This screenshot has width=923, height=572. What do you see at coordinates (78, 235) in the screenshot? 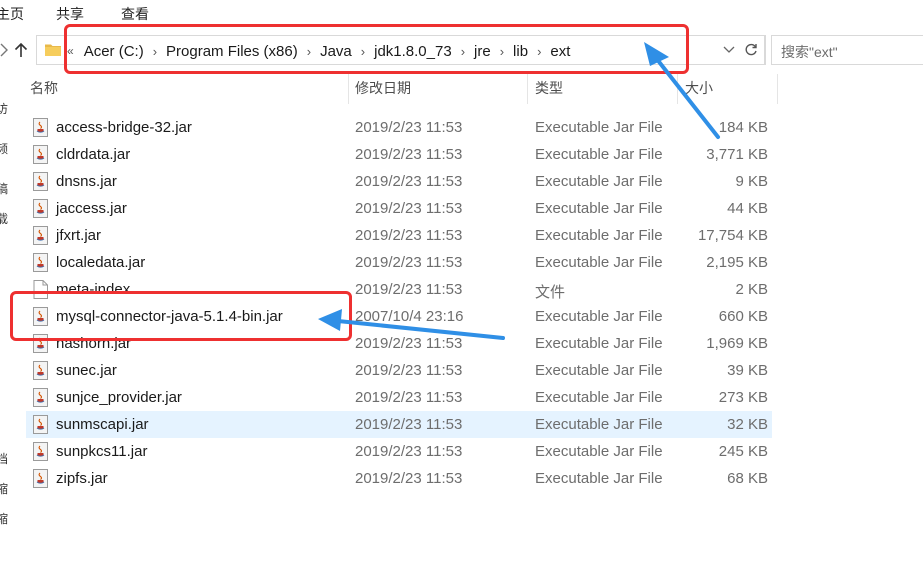
I see `file-name: jfxrt.jar` at bounding box center [78, 235].